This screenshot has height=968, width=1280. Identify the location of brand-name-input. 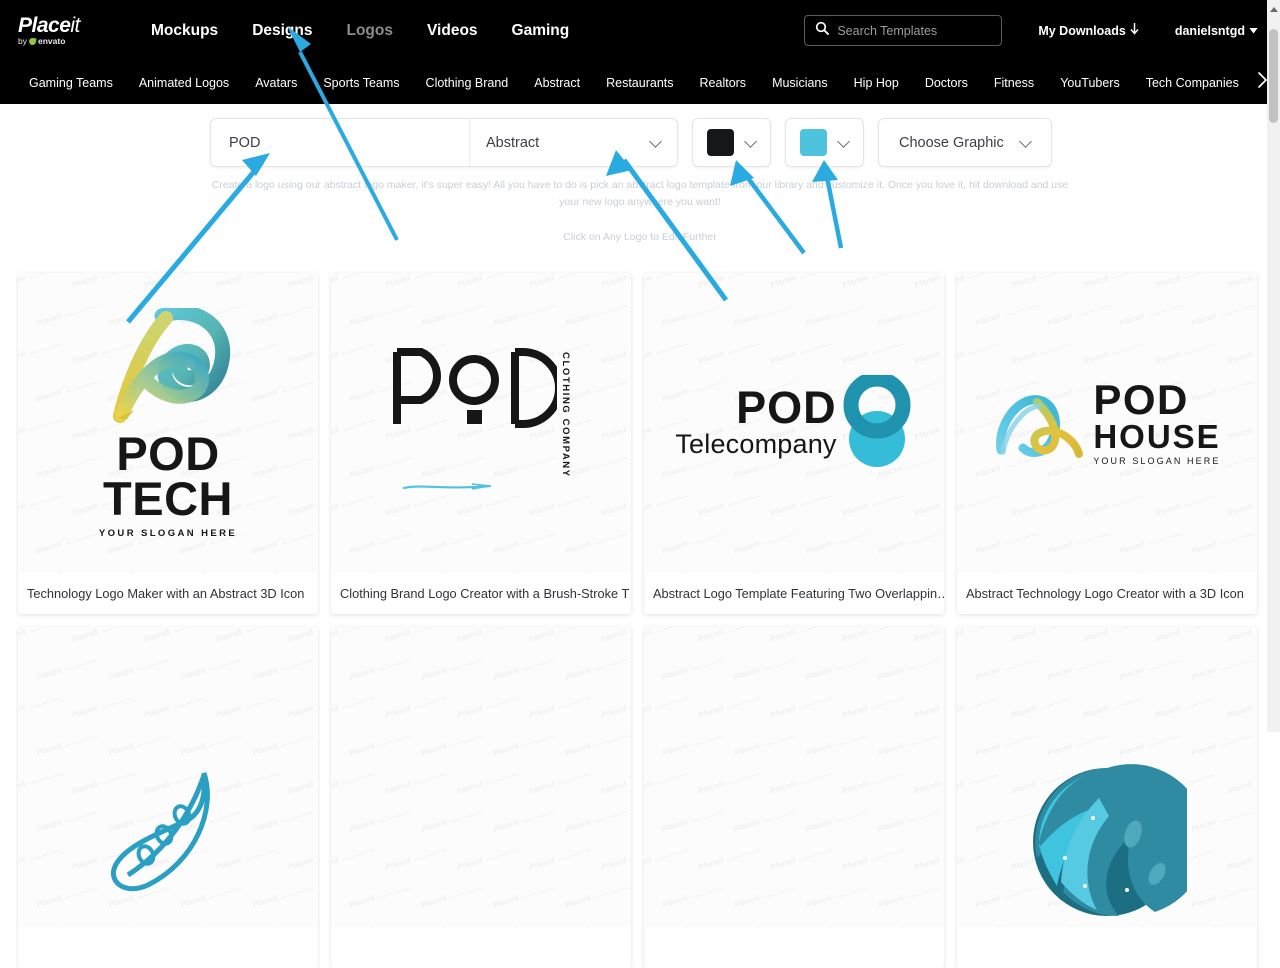
(340, 142).